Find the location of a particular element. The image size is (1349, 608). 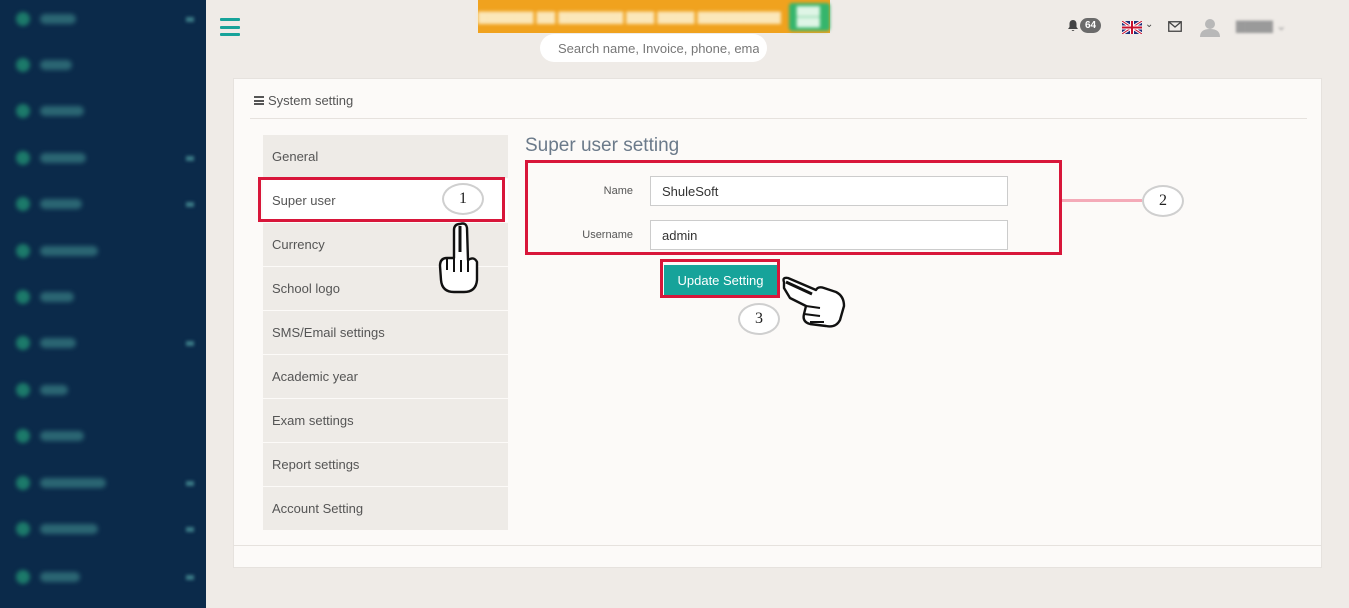

list-icon is located at coordinates (259, 100).